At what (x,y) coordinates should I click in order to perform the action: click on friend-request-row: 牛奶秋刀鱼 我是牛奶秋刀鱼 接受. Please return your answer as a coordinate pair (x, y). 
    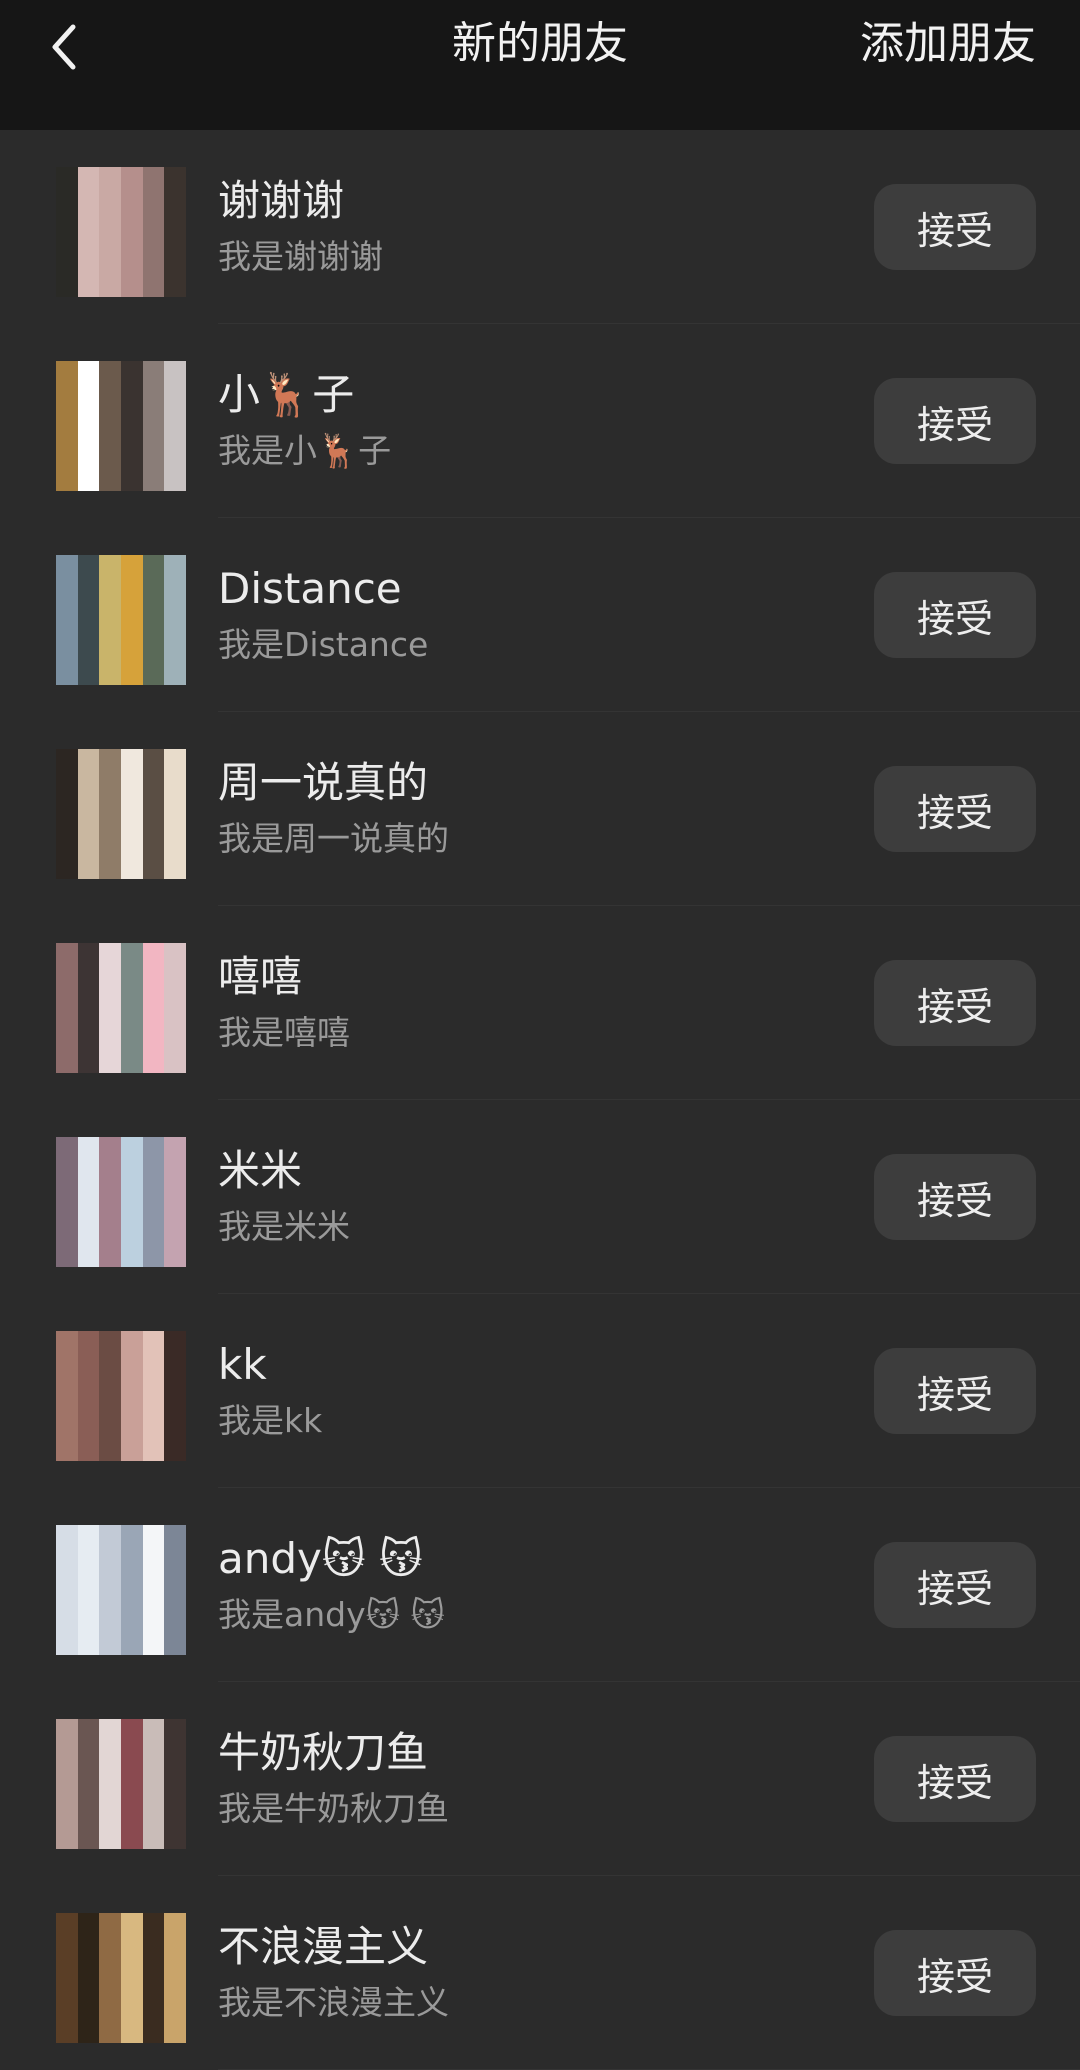
    Looking at the image, I should click on (540, 1779).